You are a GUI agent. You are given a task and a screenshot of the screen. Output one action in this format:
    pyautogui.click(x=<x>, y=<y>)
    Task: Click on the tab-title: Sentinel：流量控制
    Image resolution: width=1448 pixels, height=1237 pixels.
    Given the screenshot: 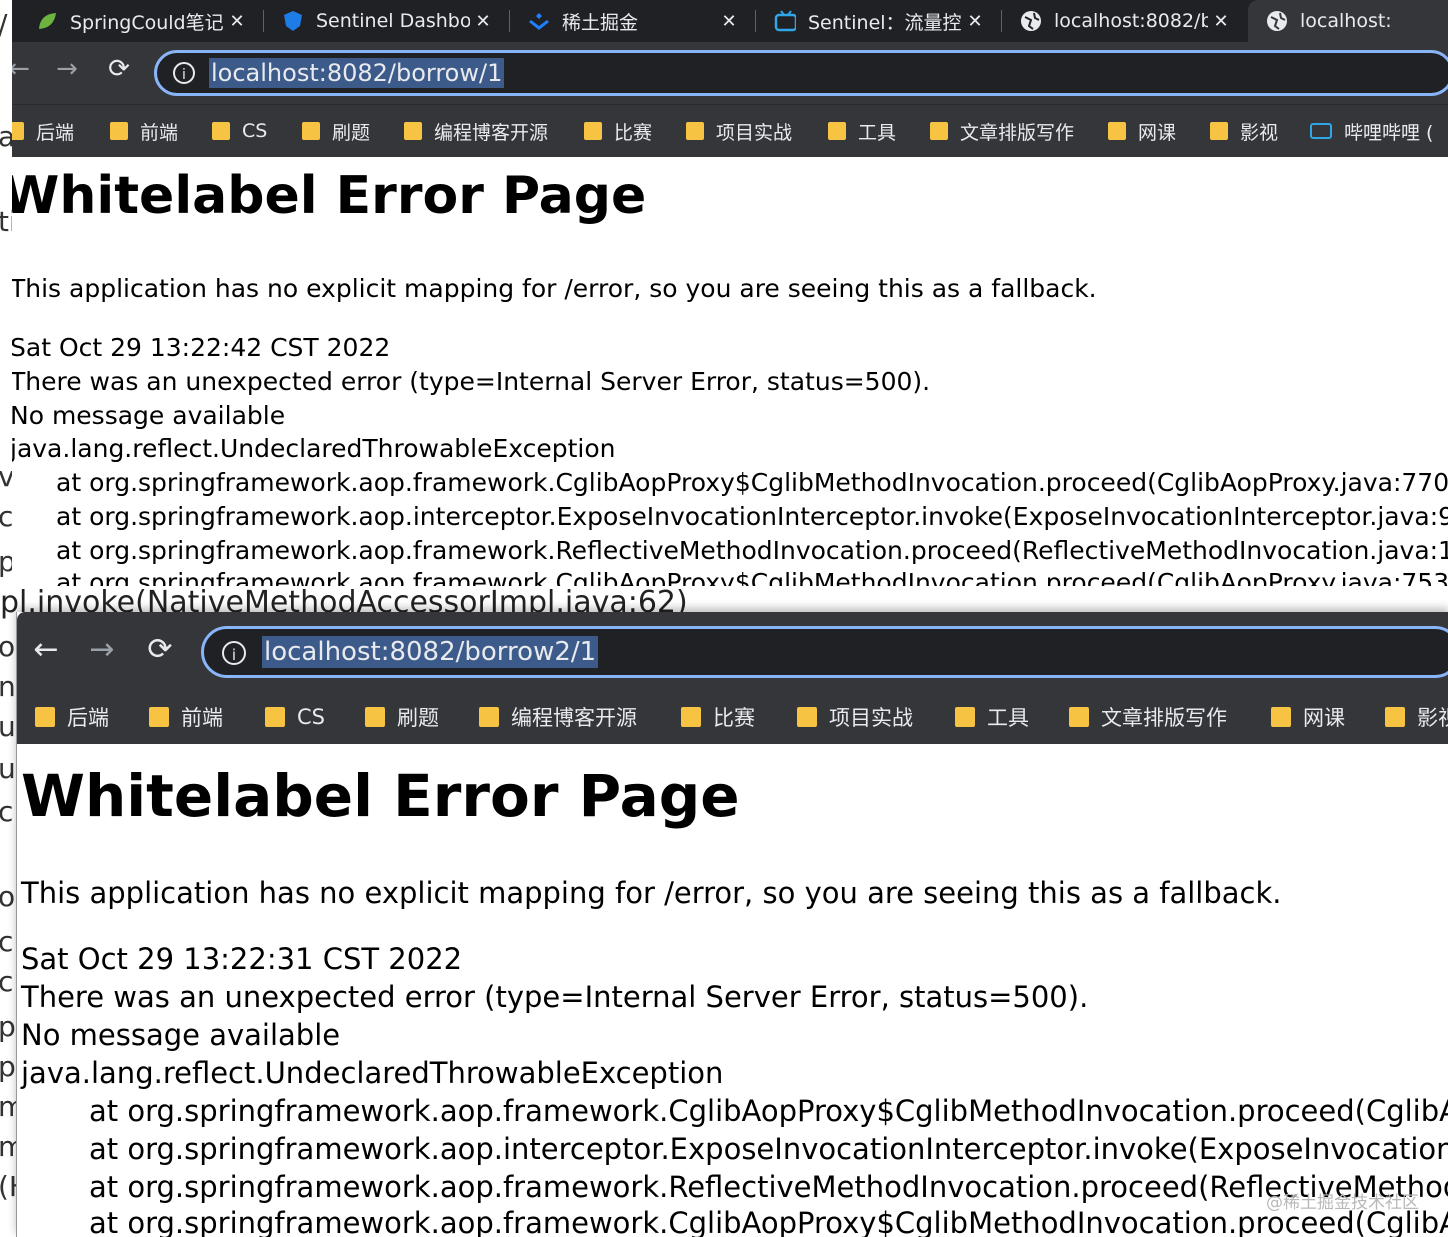 What is the action you would take?
    pyautogui.click(x=885, y=22)
    